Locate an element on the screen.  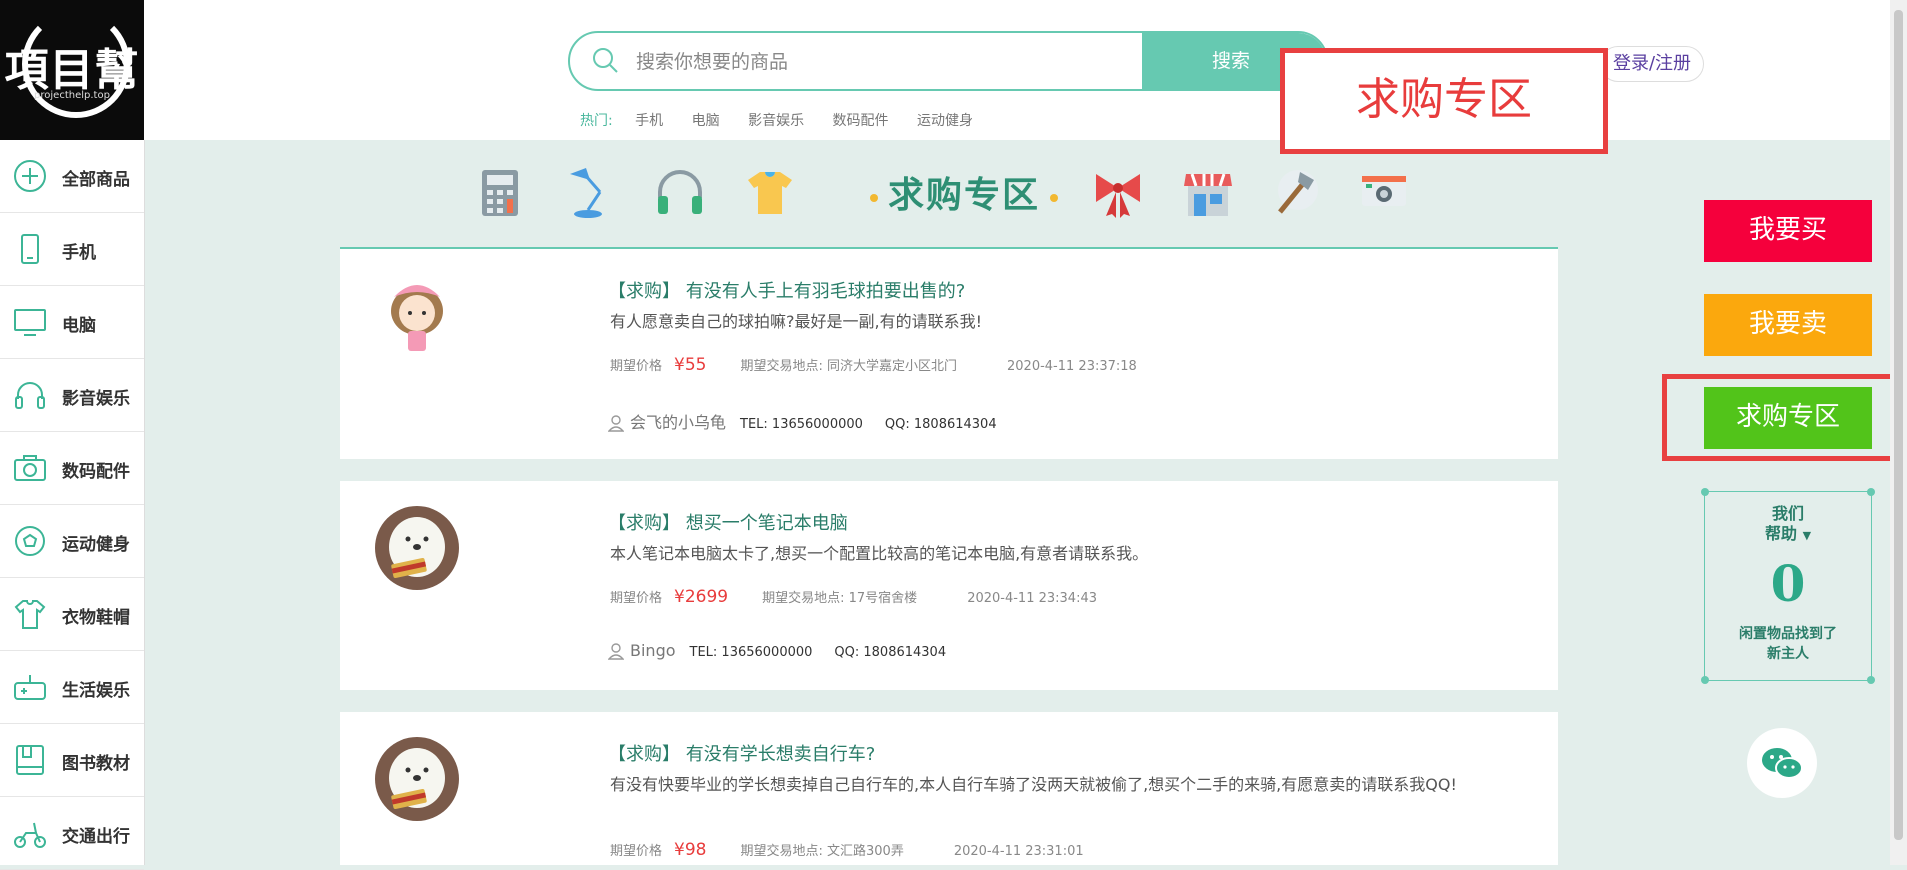
sidebar-item-phone: 手机 is located at coordinates (72, 249).